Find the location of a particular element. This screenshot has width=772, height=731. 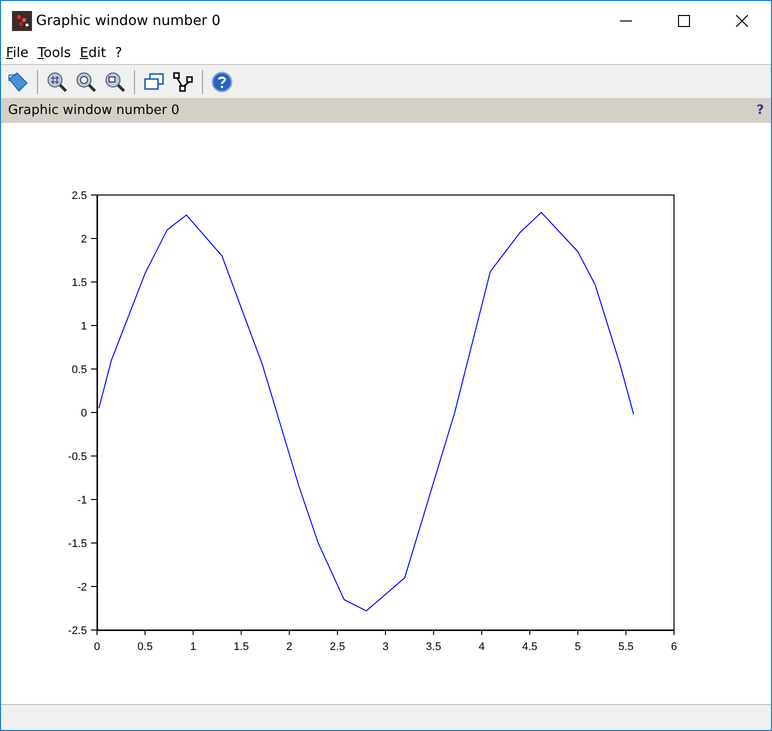

y-tick-label: 2.5 is located at coordinates (79, 196).